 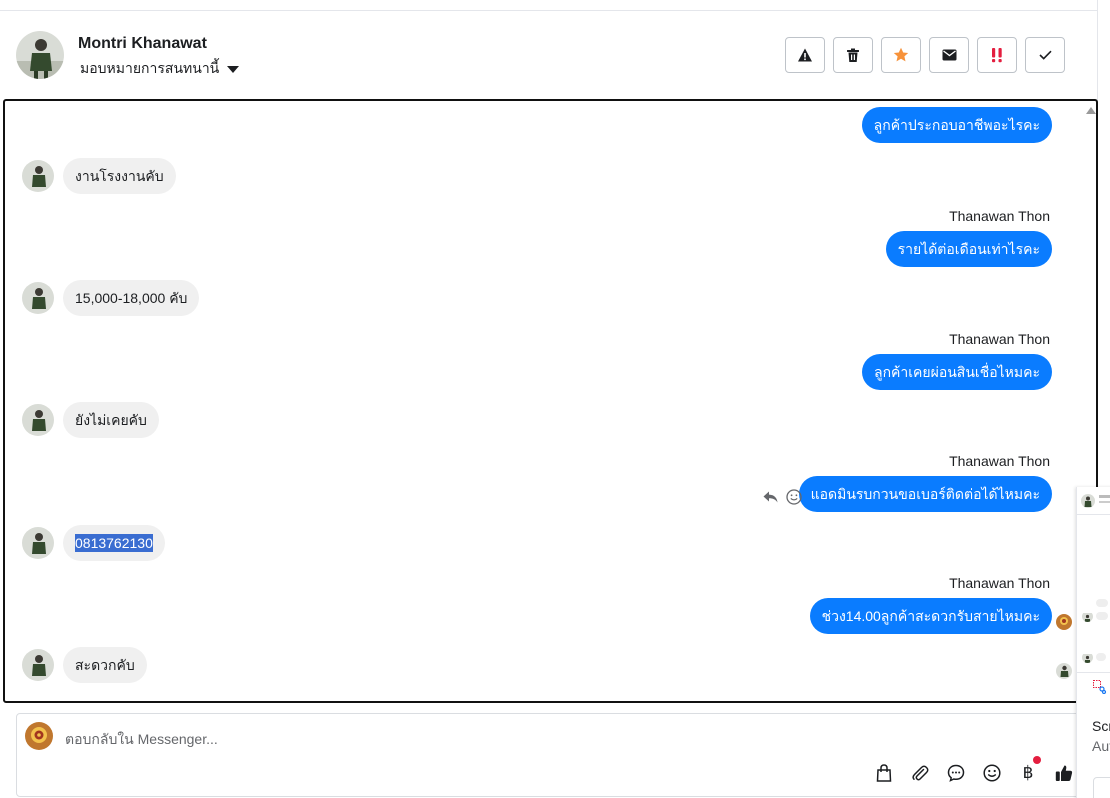 I want to click on message-hover-tools, so click(x=782, y=497).